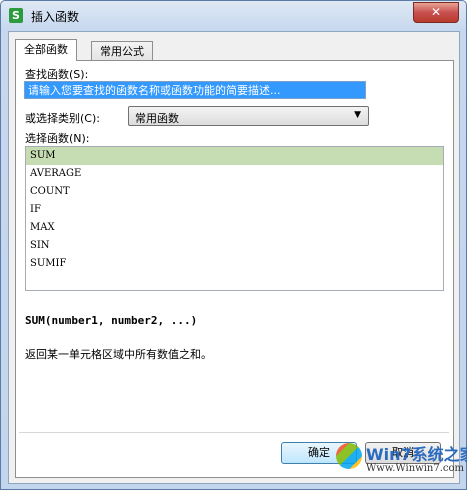  What do you see at coordinates (349, 456) in the screenshot?
I see `windows-logo-icon` at bounding box center [349, 456].